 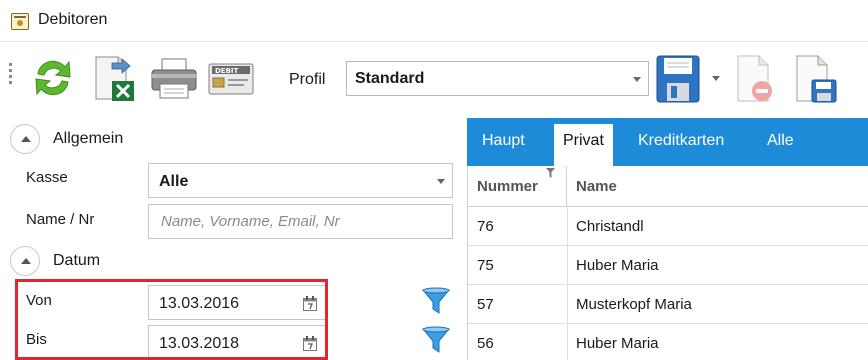 I want to click on column-filter-icon, so click(x=550, y=173).